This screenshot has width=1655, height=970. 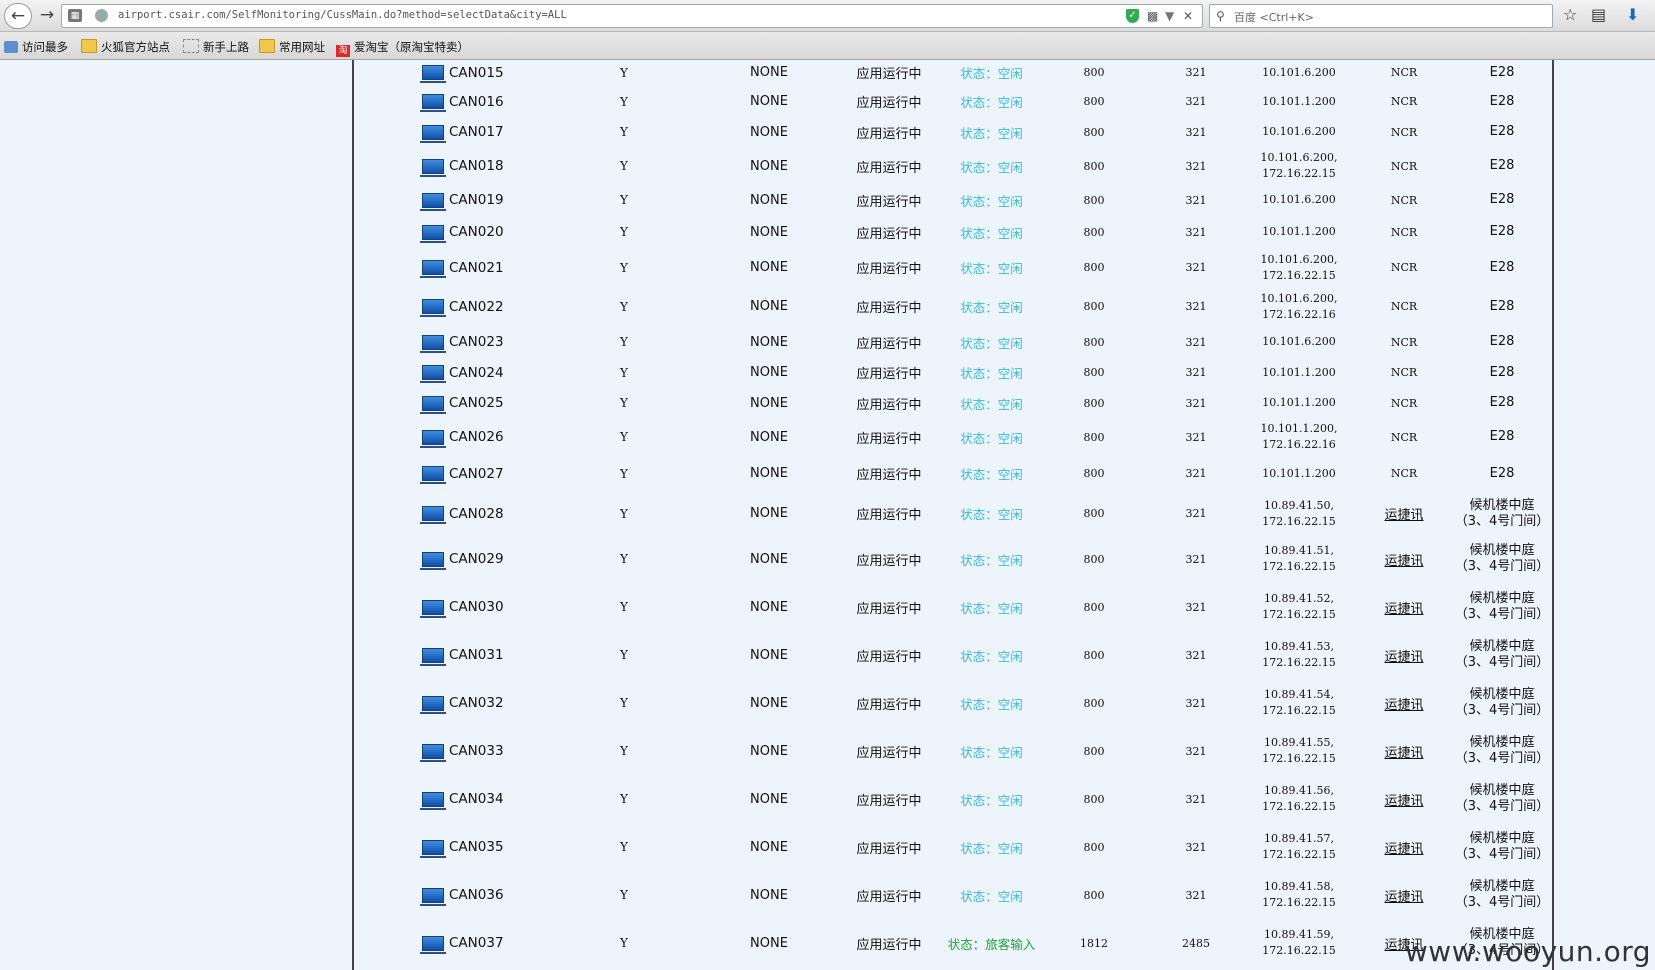 I want to click on bookmark-firefox-official: 火狐官方站点, so click(x=125, y=47).